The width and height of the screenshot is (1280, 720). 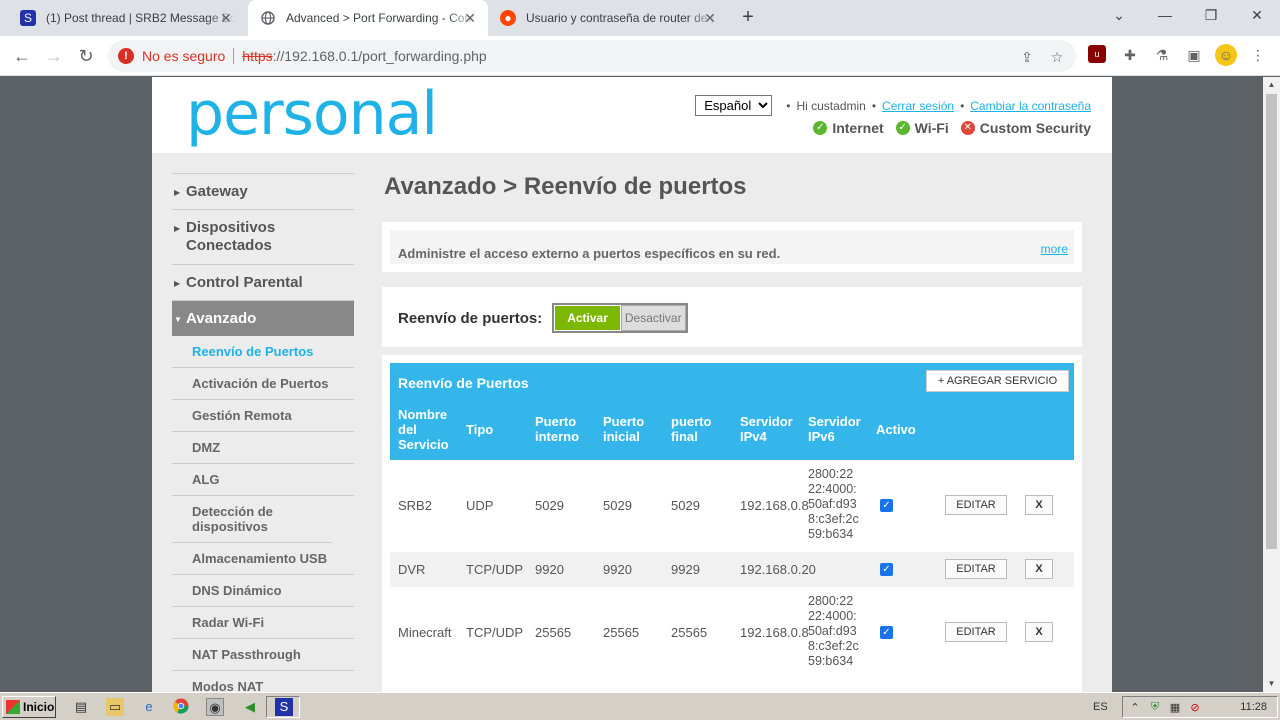 What do you see at coordinates (1165, 16) in the screenshot?
I see `minimize-icon: —` at bounding box center [1165, 16].